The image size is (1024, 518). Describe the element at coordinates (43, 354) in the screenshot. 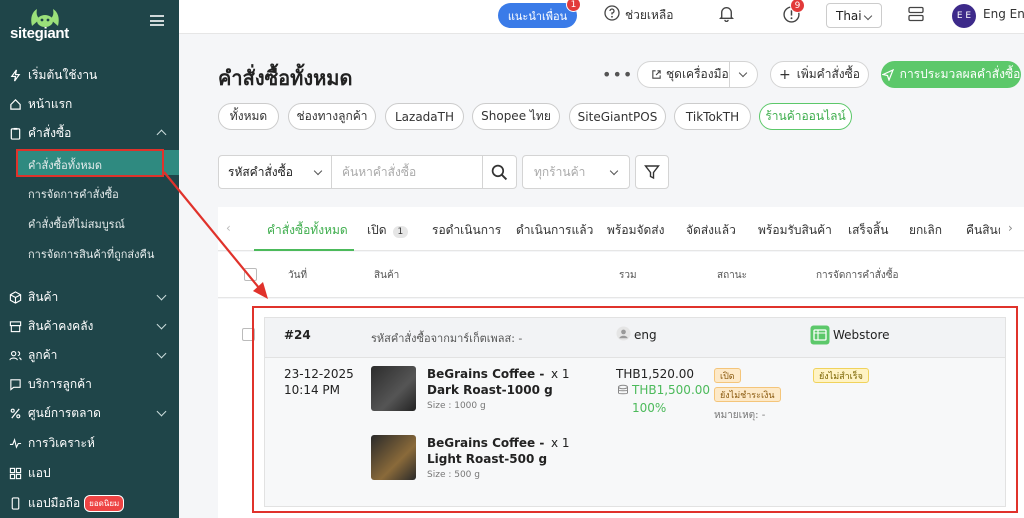

I see `nav-label: ลูกค้า` at that location.